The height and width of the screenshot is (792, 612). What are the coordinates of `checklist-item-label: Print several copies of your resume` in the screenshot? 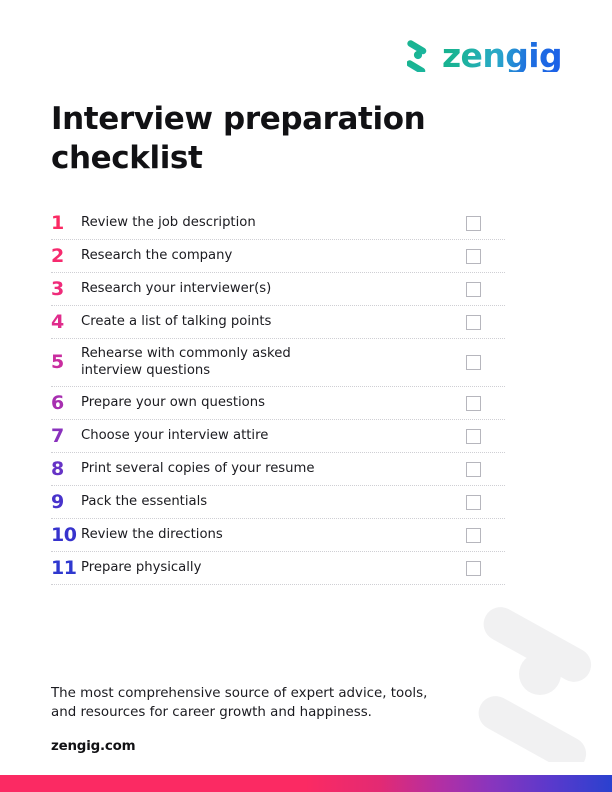 It's located at (198, 468).